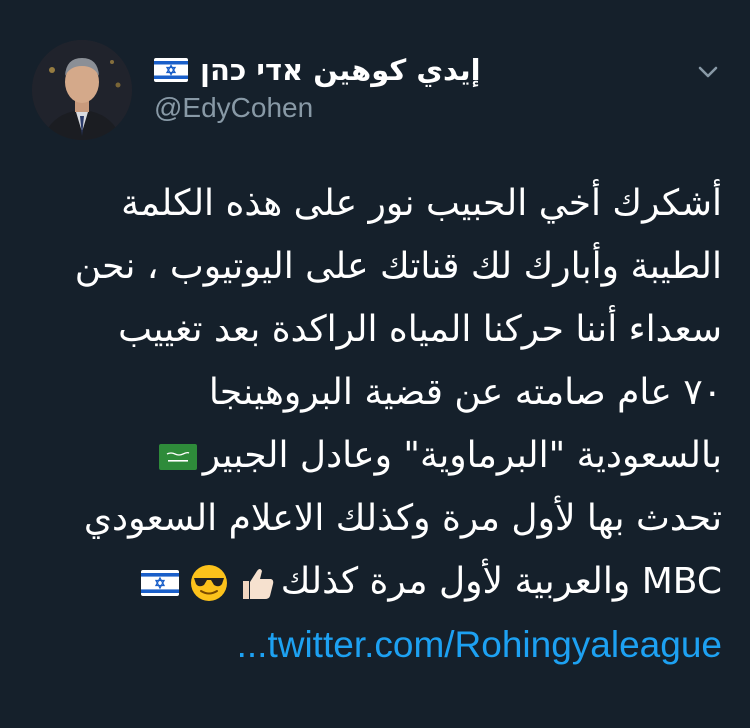 This screenshot has height=728, width=750. I want to click on sunglasses-face-icon, so click(208, 583).